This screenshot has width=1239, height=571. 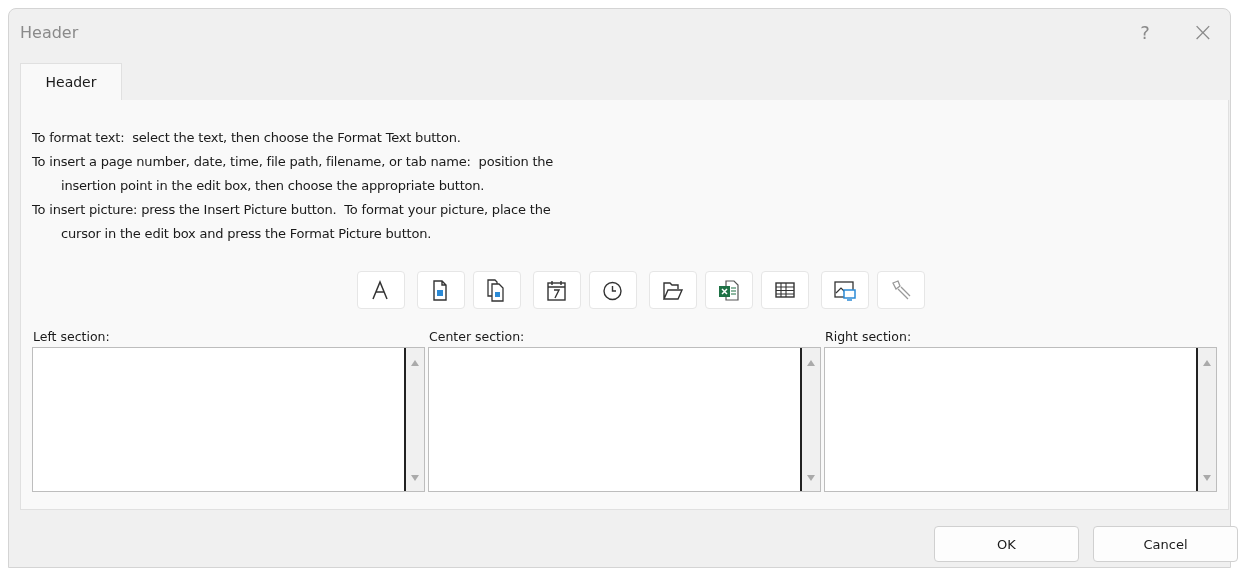 What do you see at coordinates (868, 337) in the screenshot?
I see `section-label: Right section:` at bounding box center [868, 337].